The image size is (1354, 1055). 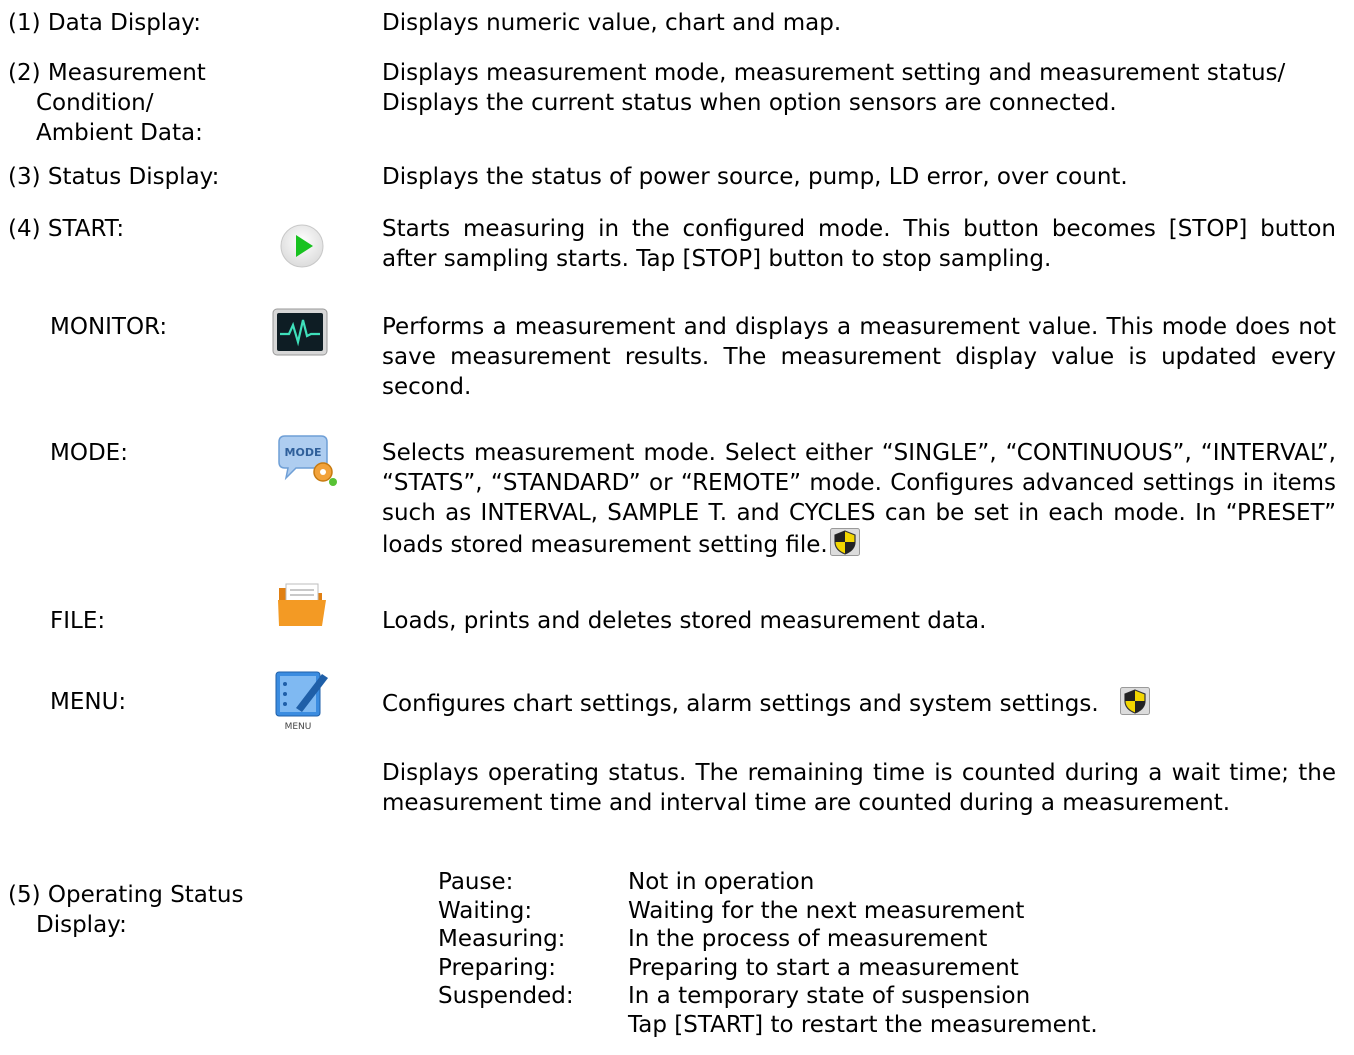 What do you see at coordinates (497, 967) in the screenshot?
I see `status-key: Preparing:` at bounding box center [497, 967].